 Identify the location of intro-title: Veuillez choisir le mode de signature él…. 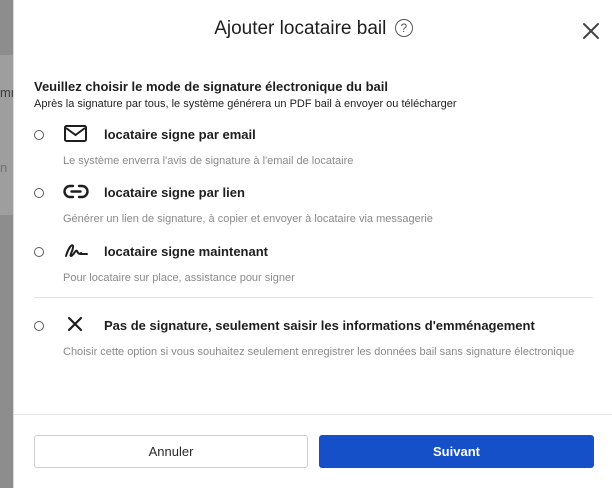
(211, 86).